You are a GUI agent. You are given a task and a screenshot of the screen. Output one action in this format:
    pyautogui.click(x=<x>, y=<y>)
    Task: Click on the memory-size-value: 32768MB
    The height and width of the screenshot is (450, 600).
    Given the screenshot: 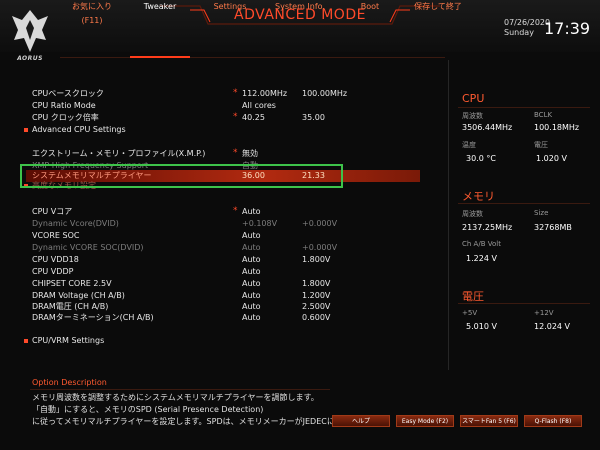 What is the action you would take?
    pyautogui.click(x=553, y=227)
    